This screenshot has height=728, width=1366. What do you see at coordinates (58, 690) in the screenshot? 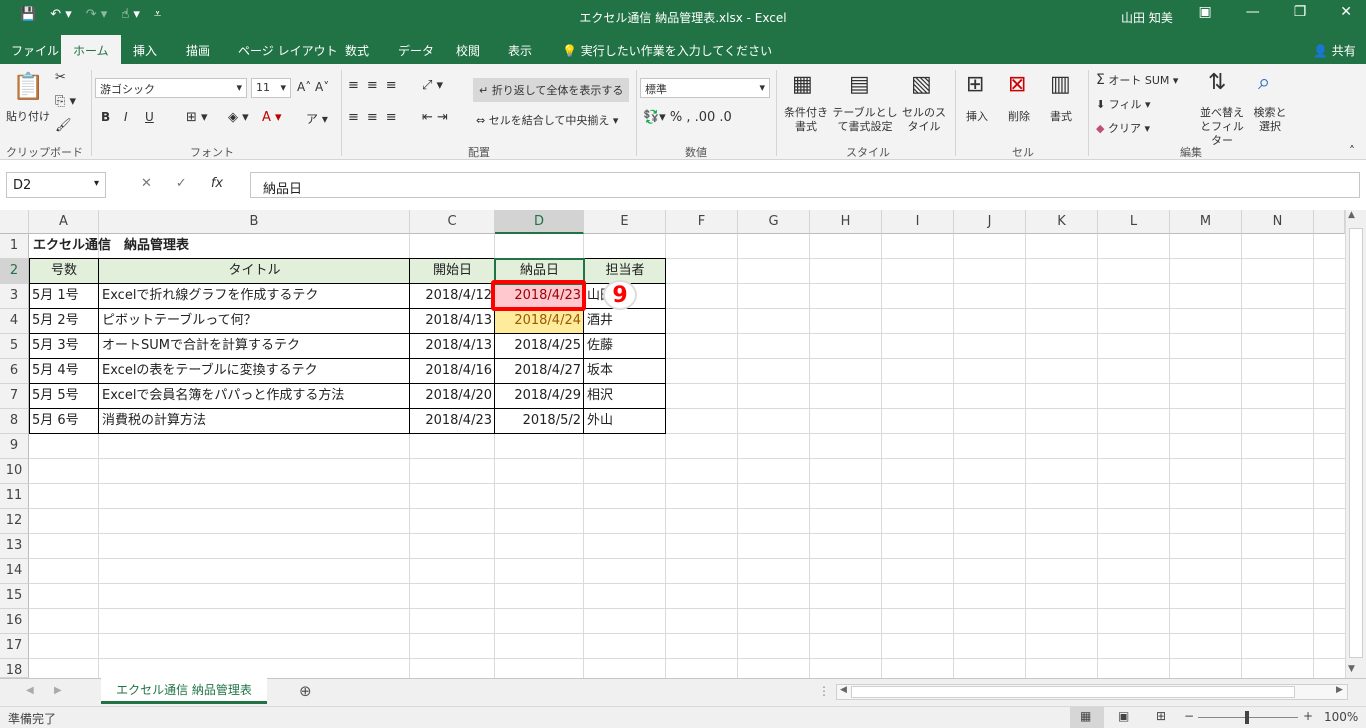
I see `scroll-sheets-right-icon: ▶` at bounding box center [58, 690].